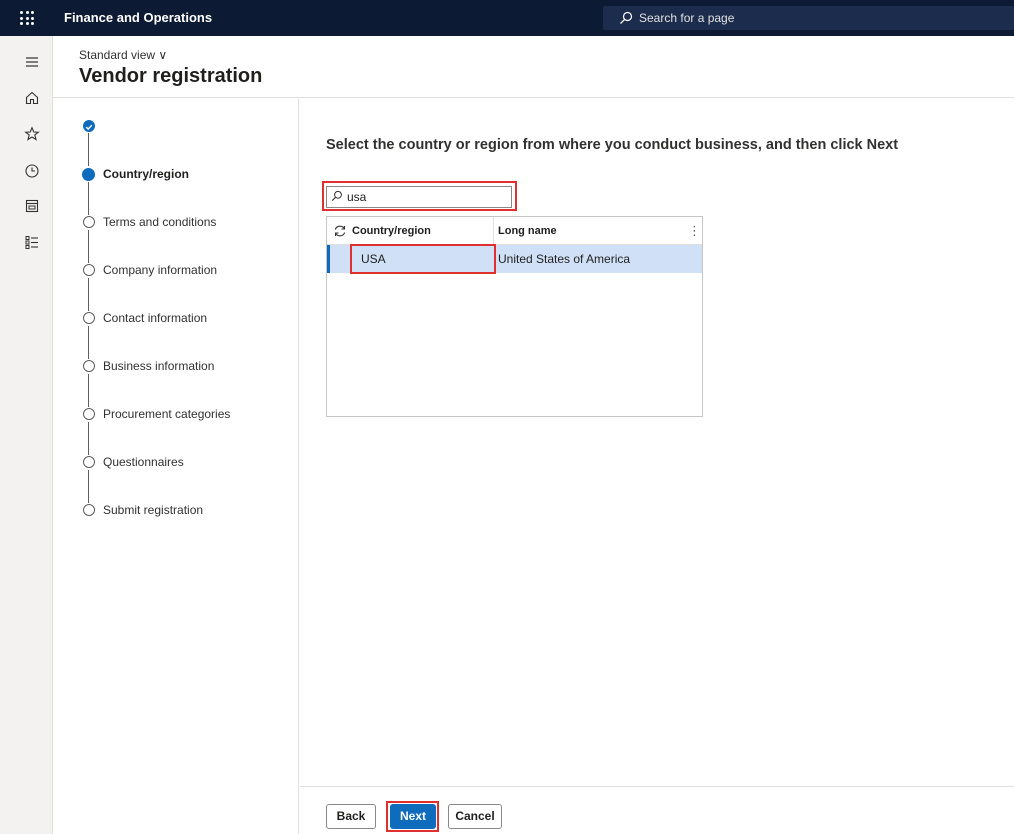 The height and width of the screenshot is (834, 1014). Describe the element at coordinates (159, 222) in the screenshot. I see `step-label: Terms and conditions` at that location.